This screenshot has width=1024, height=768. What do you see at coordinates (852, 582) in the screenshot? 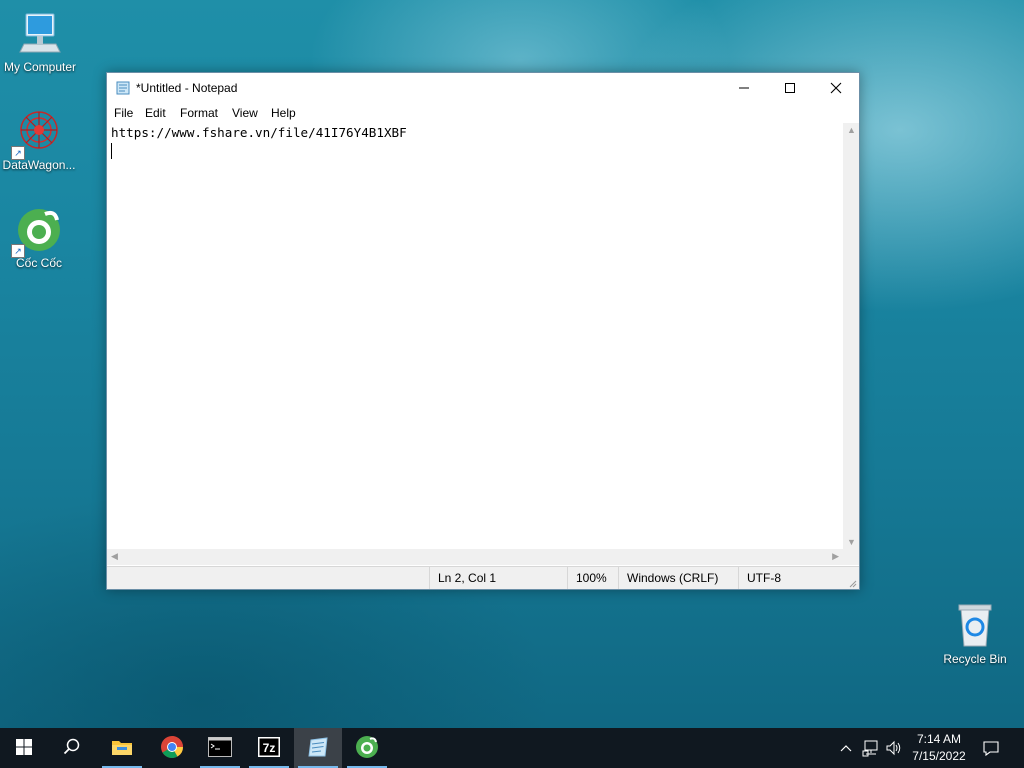
I see `resize-grip-icon` at bounding box center [852, 582].